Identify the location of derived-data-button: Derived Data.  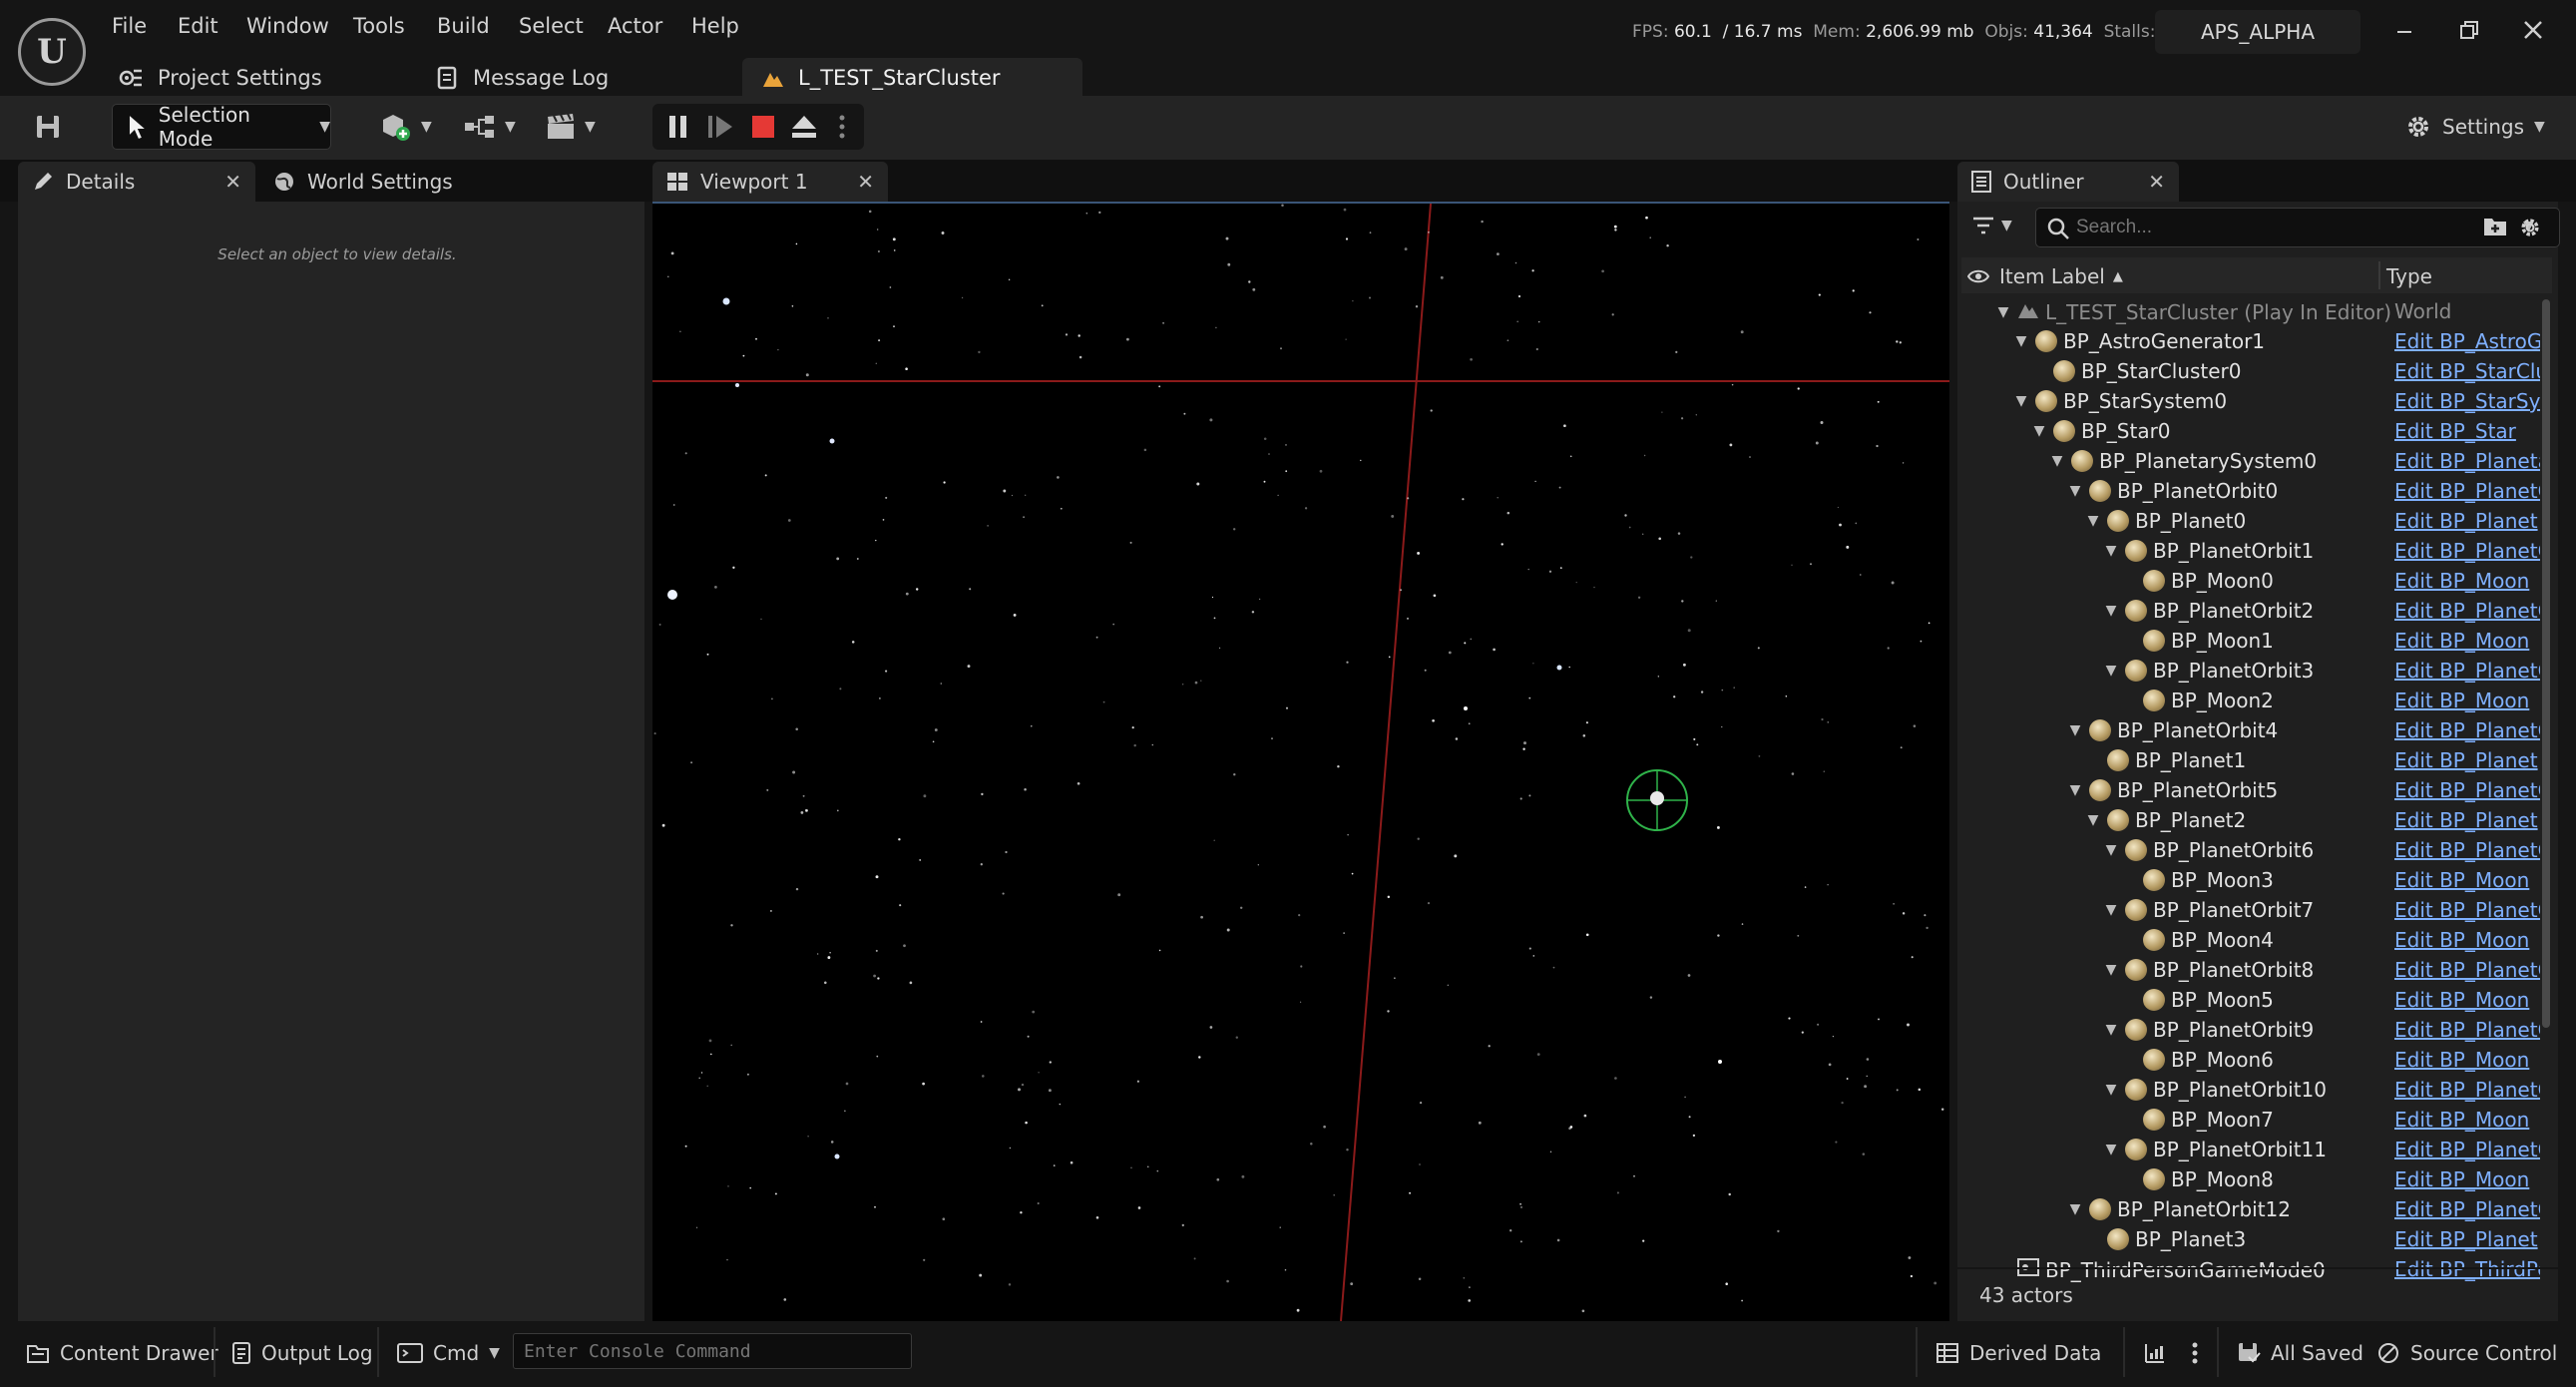
(2018, 1353).